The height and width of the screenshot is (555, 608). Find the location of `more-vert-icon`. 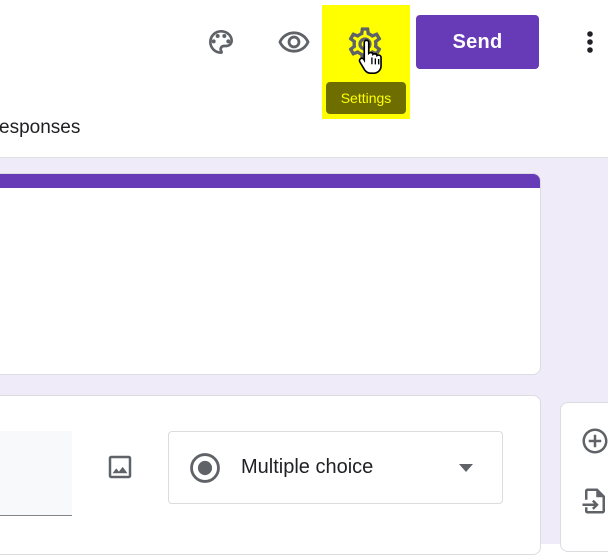

more-vert-icon is located at coordinates (590, 42).